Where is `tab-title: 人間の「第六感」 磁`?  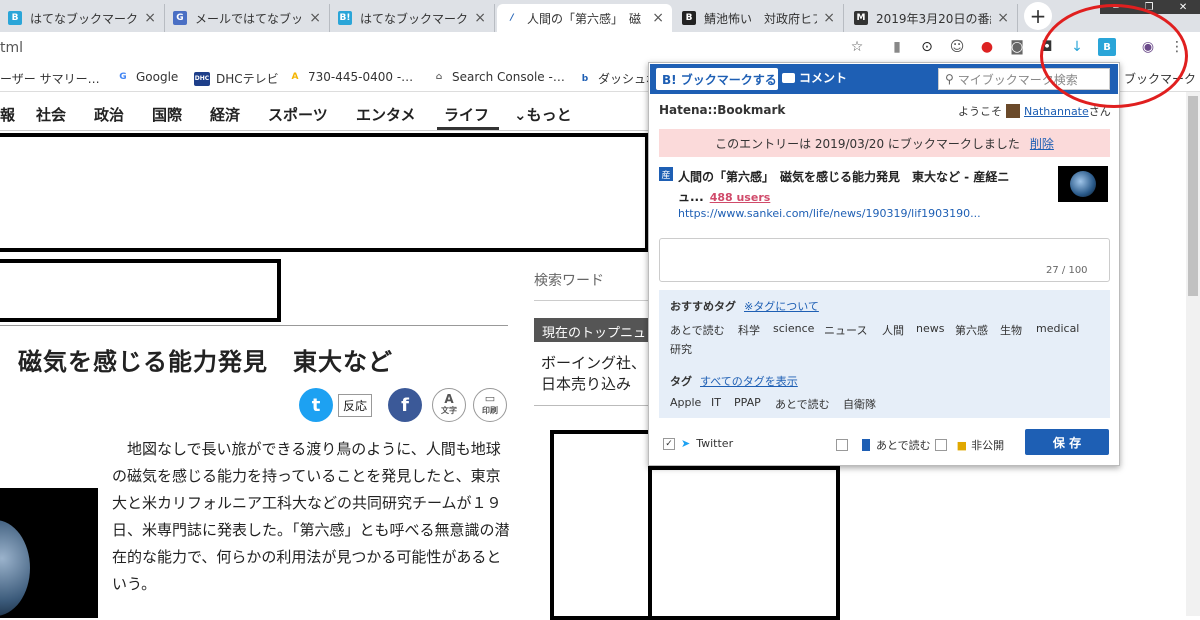 tab-title: 人間の「第六感」 磁 is located at coordinates (584, 18).